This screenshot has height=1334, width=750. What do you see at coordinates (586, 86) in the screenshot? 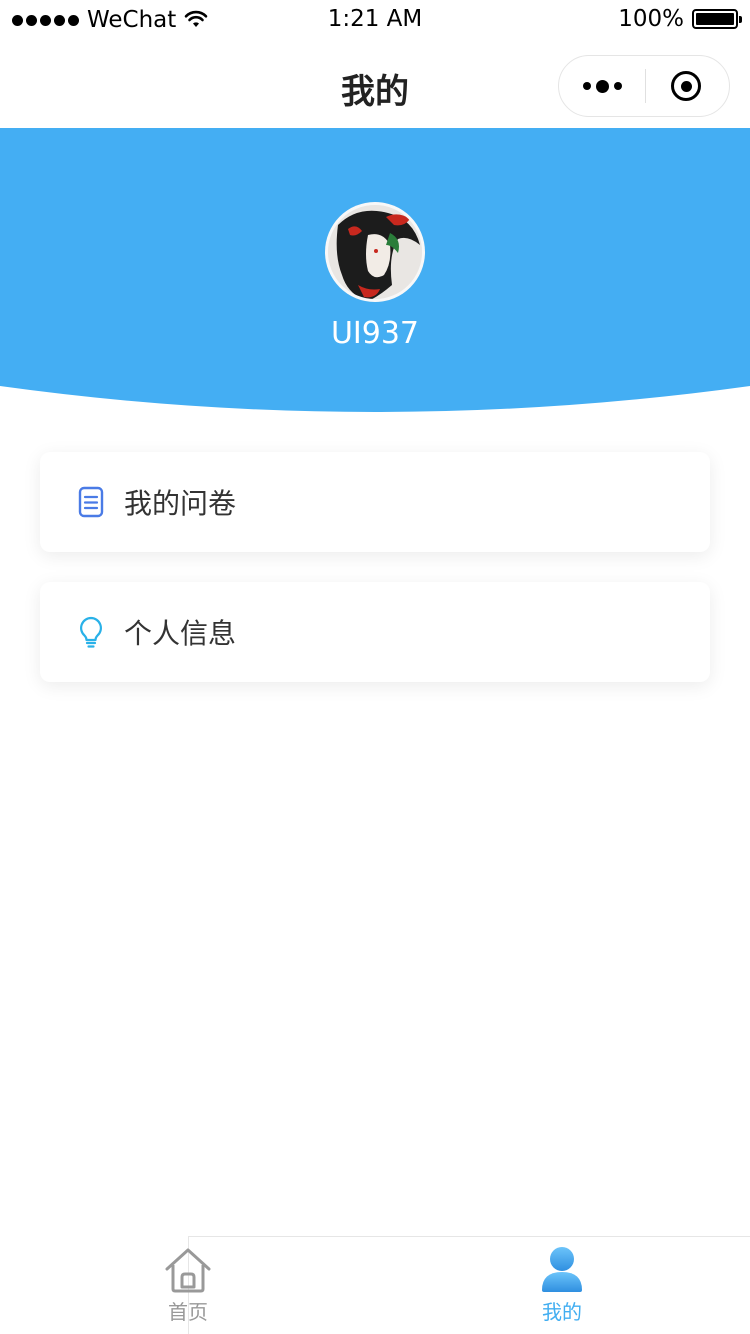
I see `more-icon` at bounding box center [586, 86].